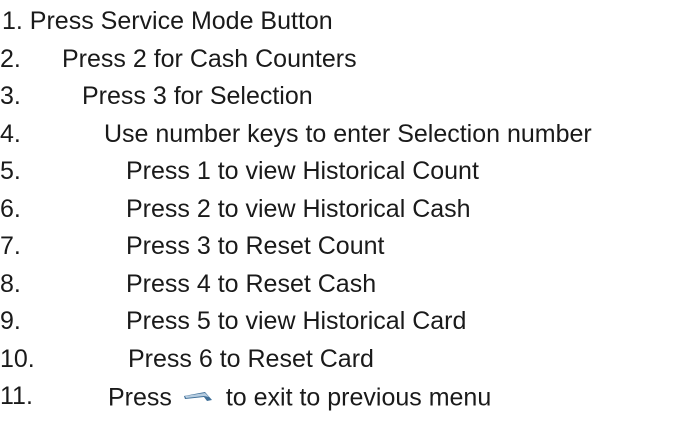 The image size is (676, 422). What do you see at coordinates (10, 134) in the screenshot?
I see `step-4-number: 4.` at bounding box center [10, 134].